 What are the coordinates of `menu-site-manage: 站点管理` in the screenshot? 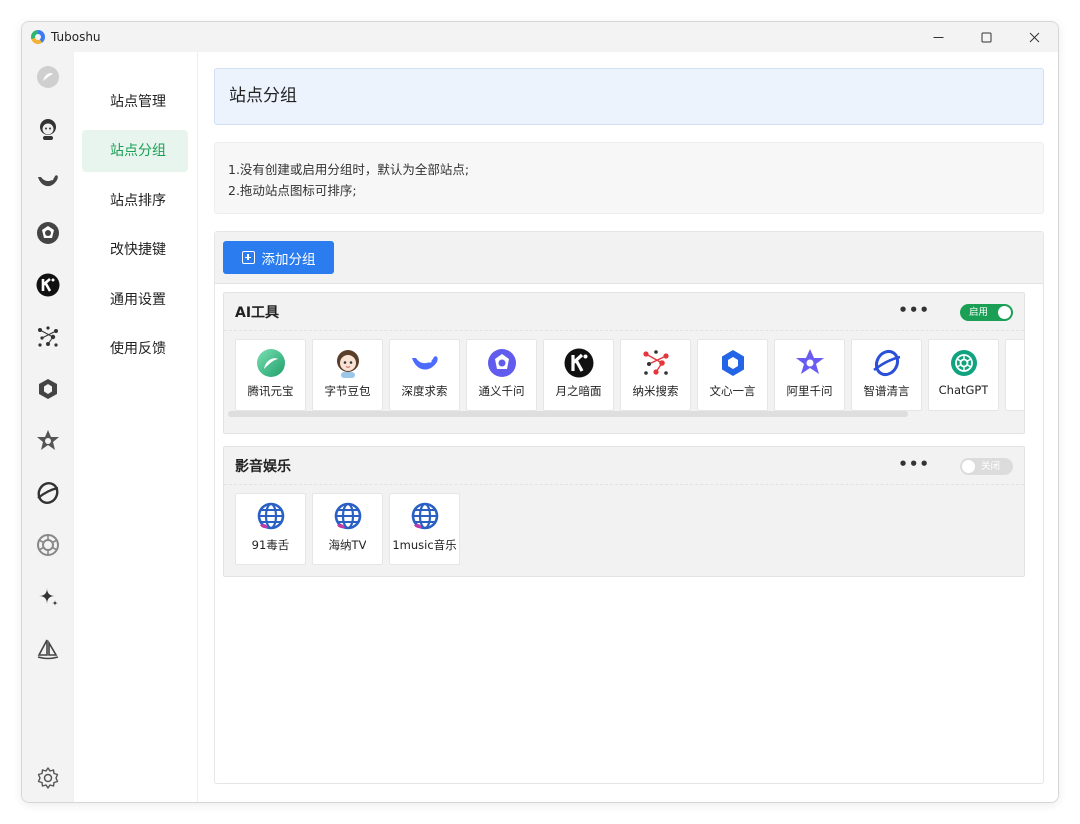 It's located at (135, 102).